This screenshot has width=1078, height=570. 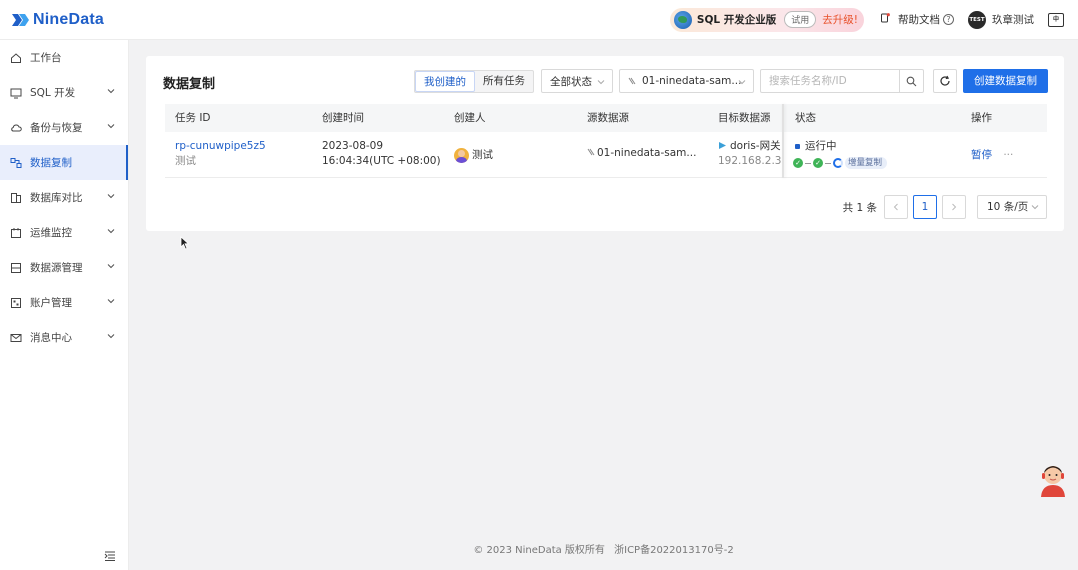 I want to click on sidebar-item-label: 数据库对比, so click(x=56, y=198).